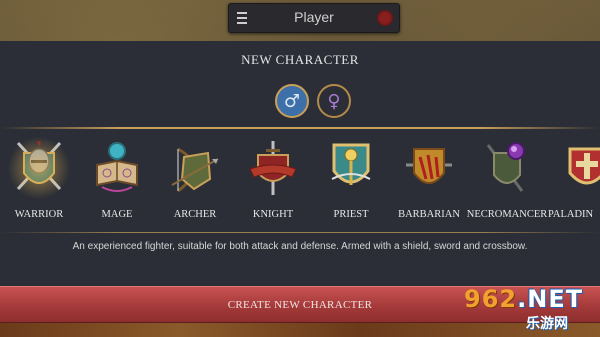 This screenshot has width=600, height=337. I want to click on gender-female-button: ♀, so click(334, 101).